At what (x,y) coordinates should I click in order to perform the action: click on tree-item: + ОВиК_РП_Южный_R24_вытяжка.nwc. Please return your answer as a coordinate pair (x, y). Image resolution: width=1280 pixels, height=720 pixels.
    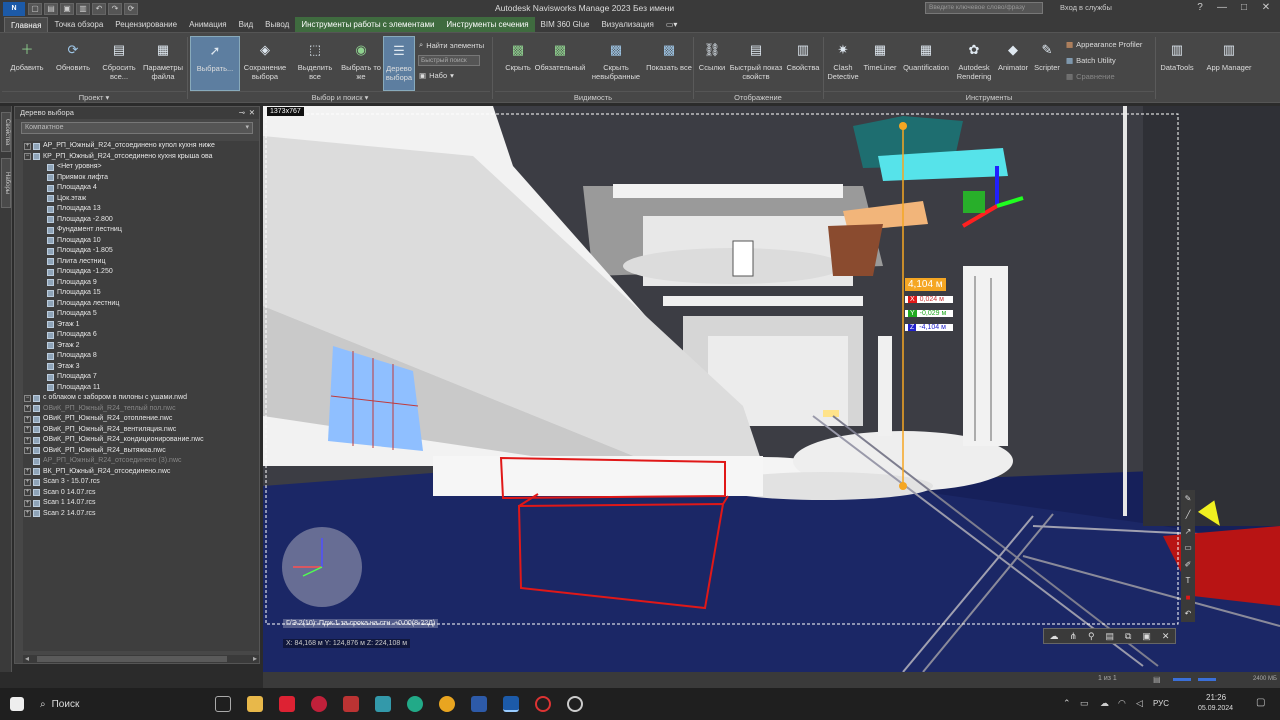
    Looking at the image, I should click on (141, 451).